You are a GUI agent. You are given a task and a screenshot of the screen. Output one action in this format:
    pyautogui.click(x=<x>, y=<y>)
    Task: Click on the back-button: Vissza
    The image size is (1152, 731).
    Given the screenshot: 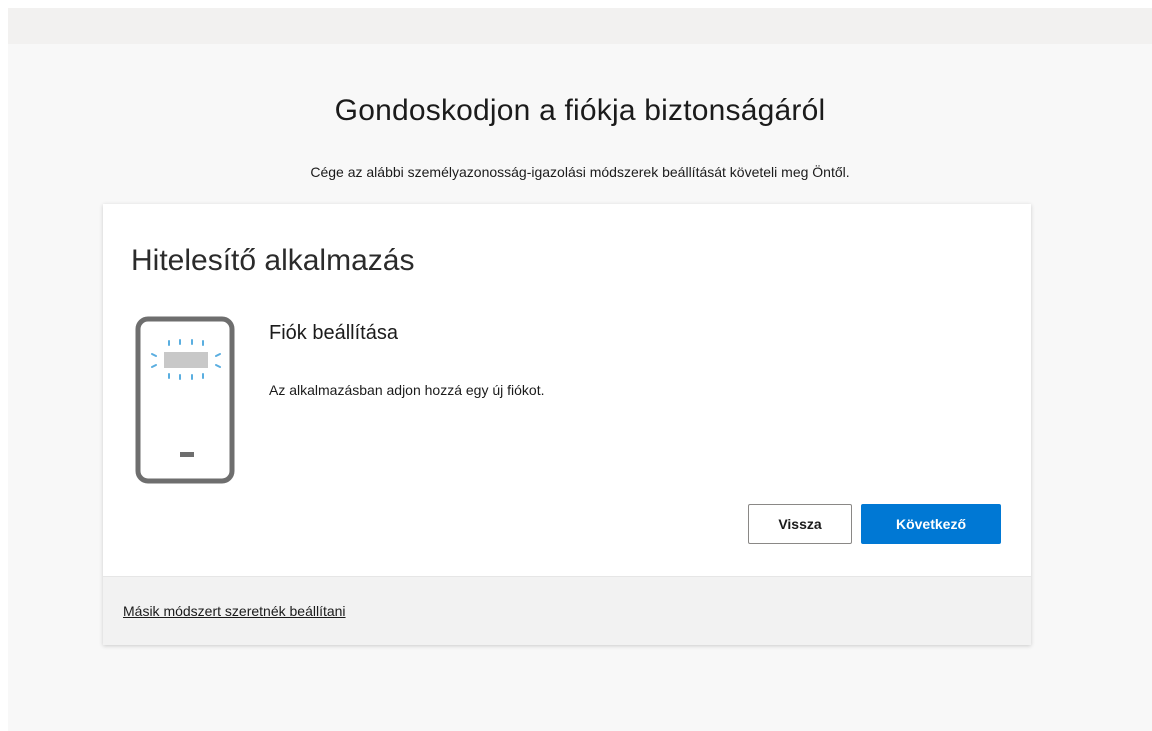 What is the action you would take?
    pyautogui.click(x=800, y=524)
    